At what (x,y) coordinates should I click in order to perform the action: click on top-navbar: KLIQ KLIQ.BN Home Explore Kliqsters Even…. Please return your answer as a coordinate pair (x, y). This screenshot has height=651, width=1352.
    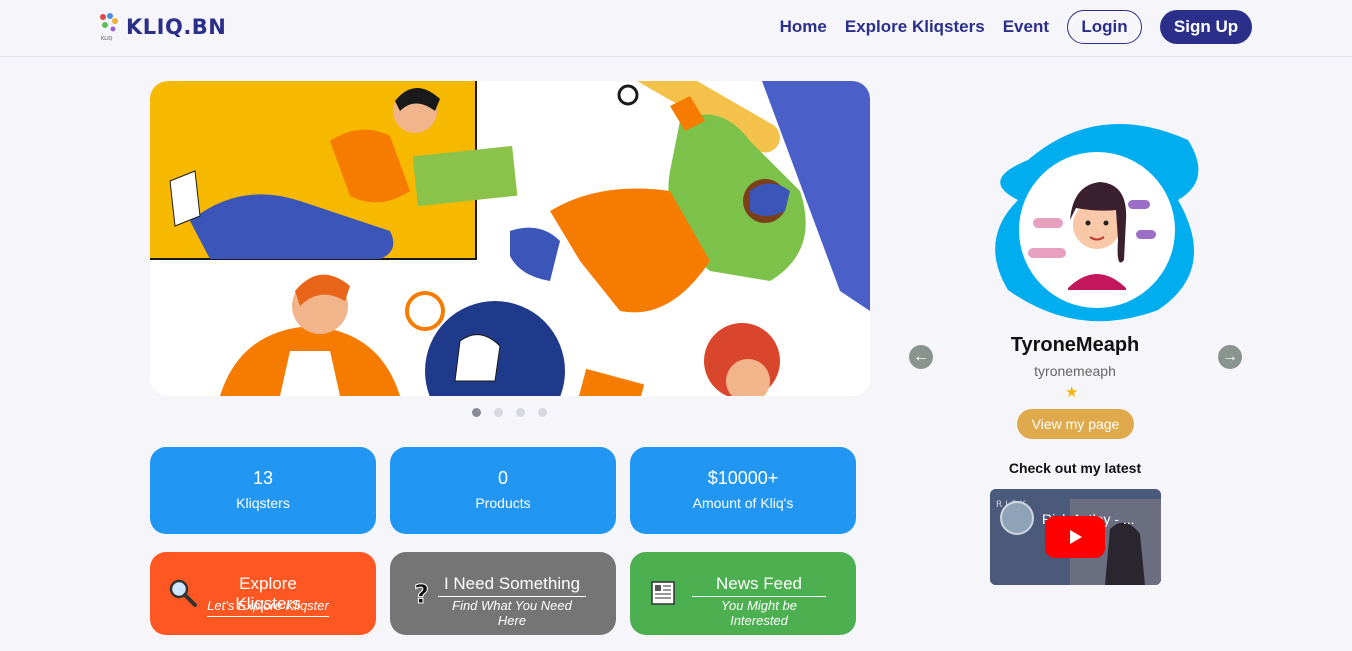
    Looking at the image, I should click on (676, 28).